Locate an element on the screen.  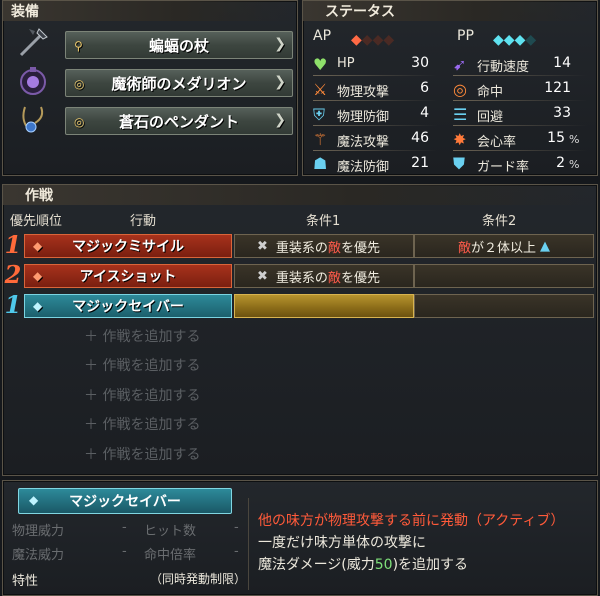
stat-crit-label: 会心率 is located at coordinates (497, 142).